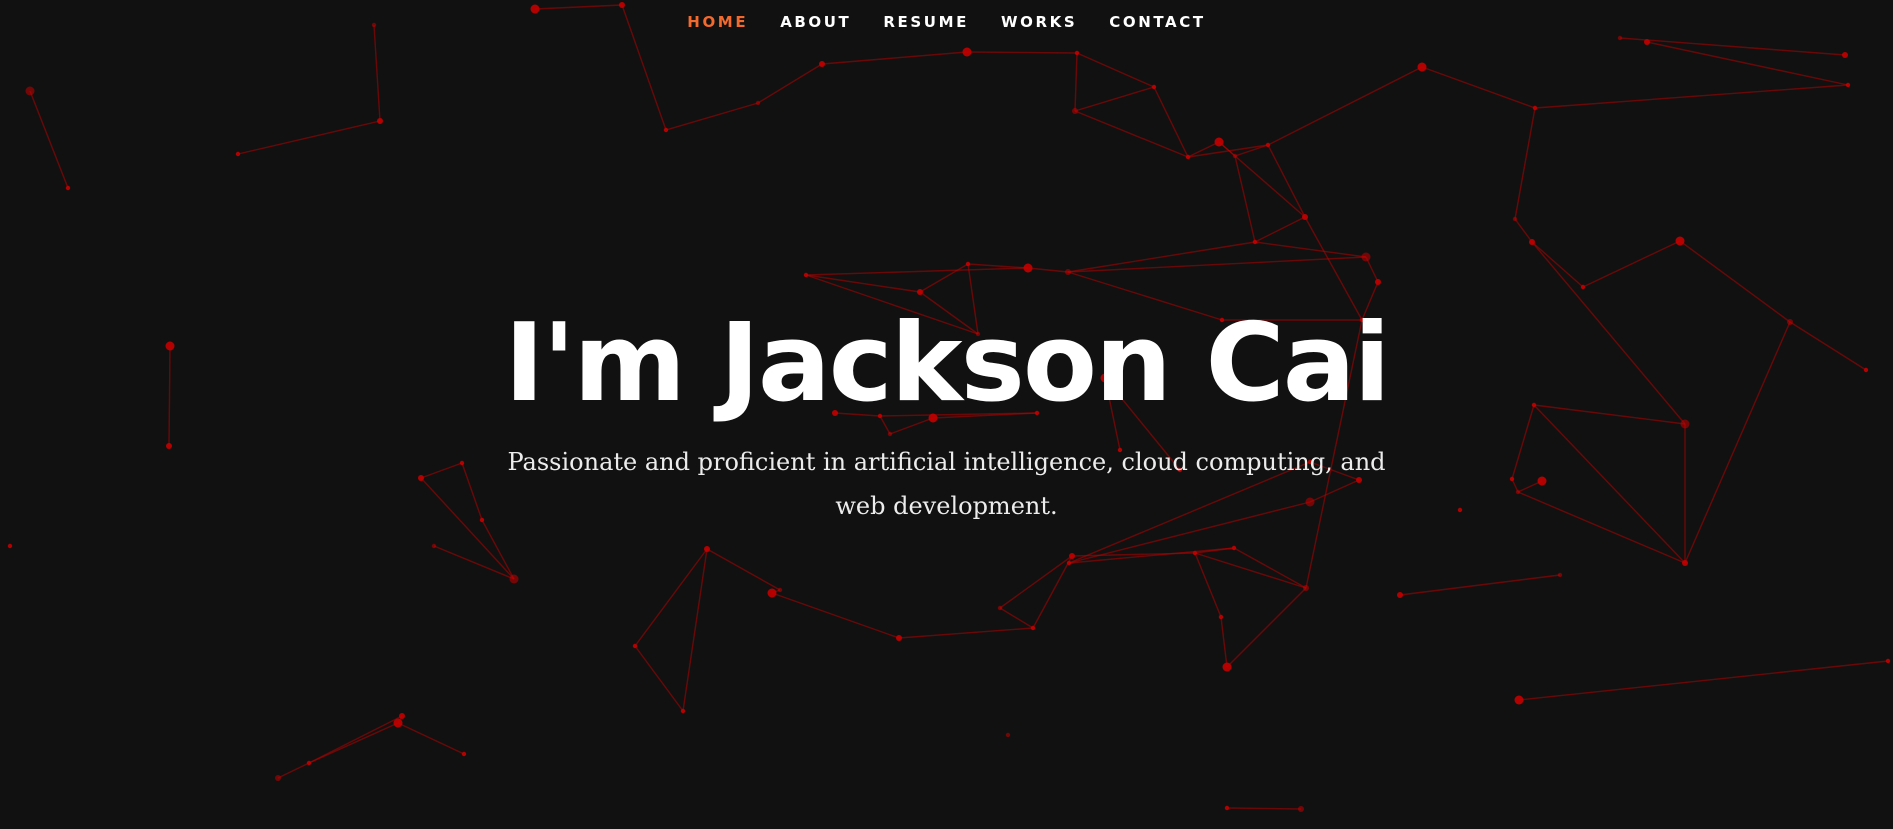  Describe the element at coordinates (1039, 22) in the screenshot. I see `nav-works-link: WORKS` at that location.